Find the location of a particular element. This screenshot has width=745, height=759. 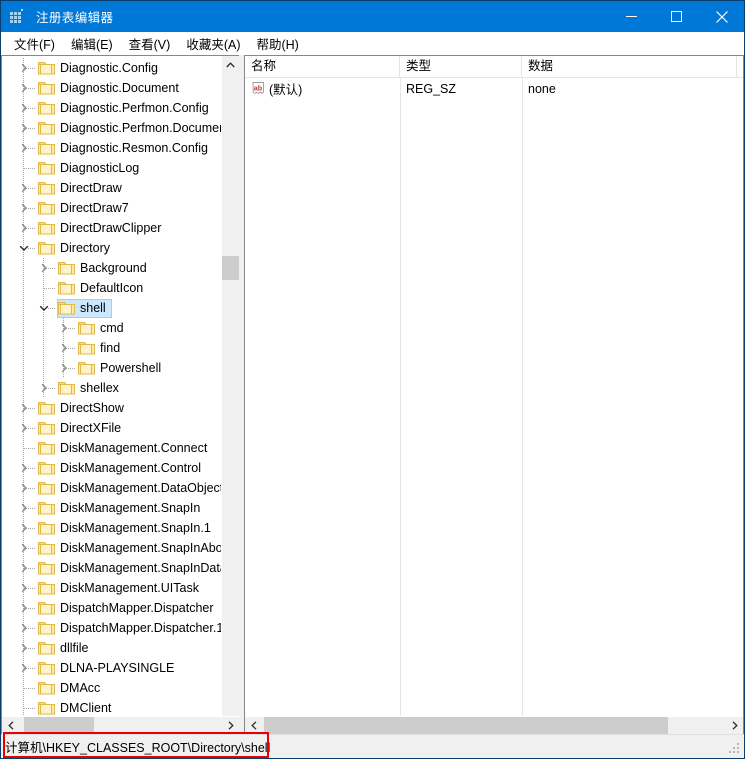

tree-item: DirectDrawClipper is located at coordinates (111, 228).